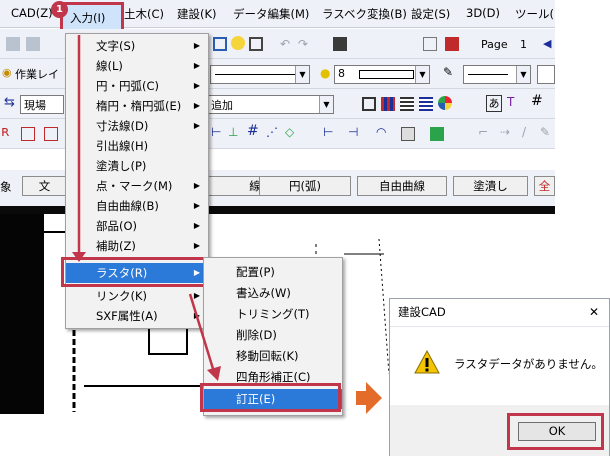 Image resolution: width=610 pixels, height=456 pixels. Describe the element at coordinates (555, 431) in the screenshot. I see `ok-button-annotation-box` at that location.